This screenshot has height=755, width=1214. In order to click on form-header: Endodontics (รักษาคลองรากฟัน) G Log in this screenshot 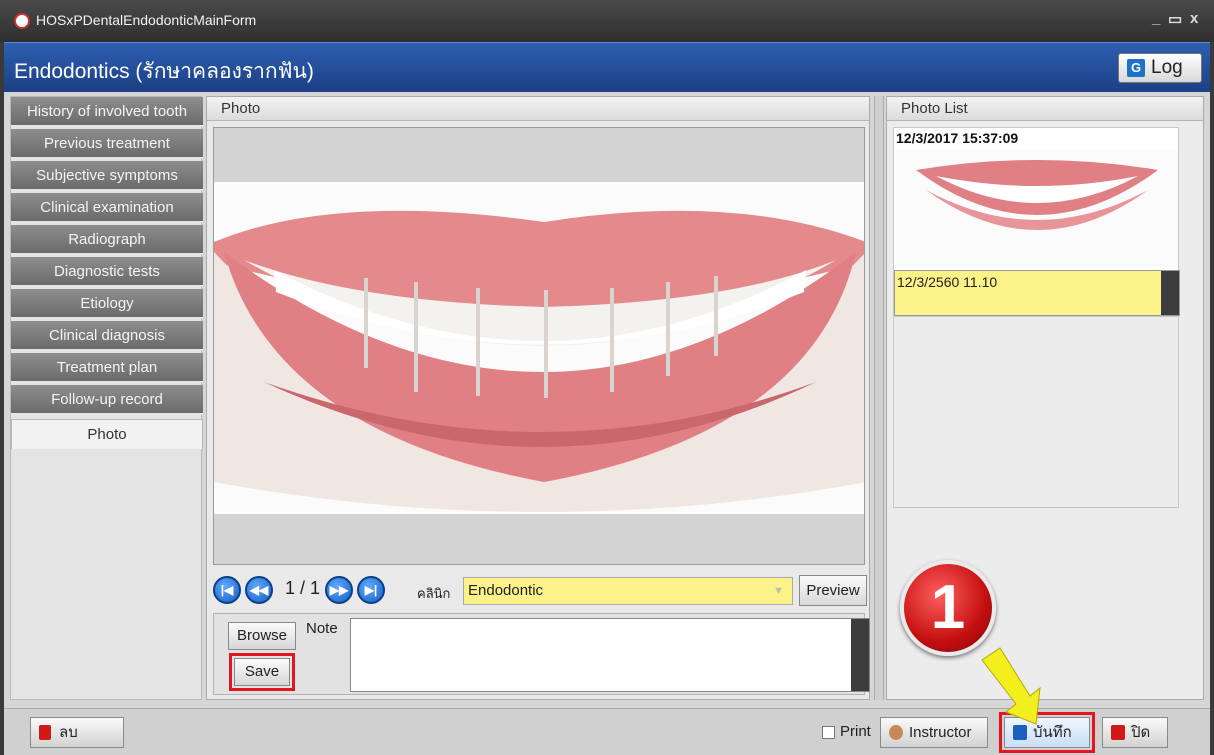, I will do `click(607, 67)`.